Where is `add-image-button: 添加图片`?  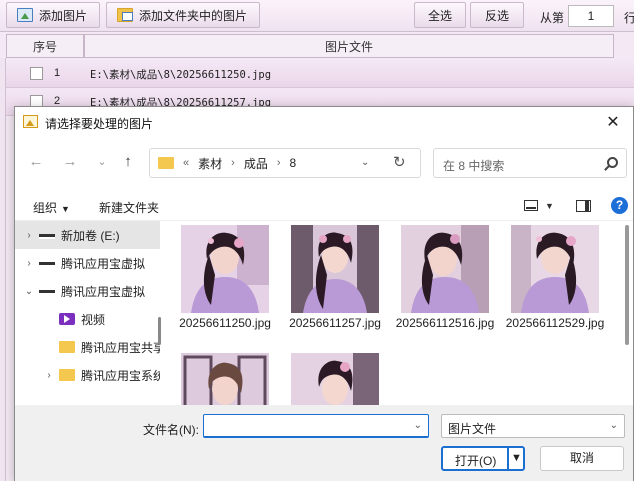 add-image-button: 添加图片 is located at coordinates (53, 15).